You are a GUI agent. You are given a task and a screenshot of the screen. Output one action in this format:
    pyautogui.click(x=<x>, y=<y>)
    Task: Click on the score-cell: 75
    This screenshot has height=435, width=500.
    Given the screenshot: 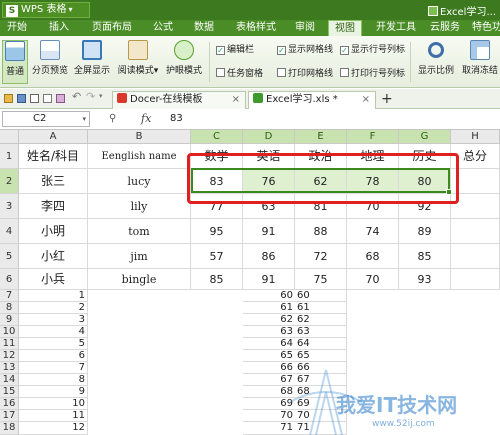 What is the action you would take?
    pyautogui.click(x=321, y=279)
    